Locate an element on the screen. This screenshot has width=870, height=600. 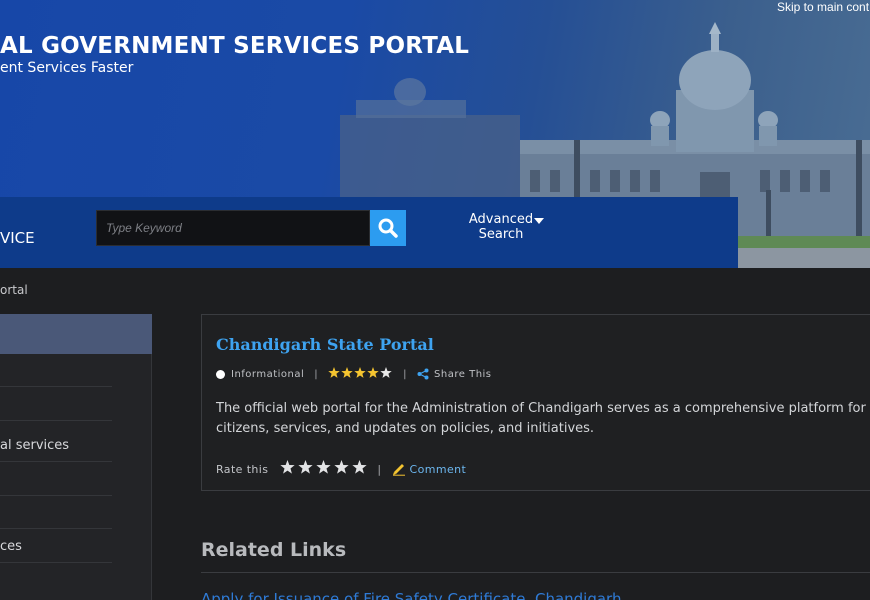
rating-stars is located at coordinates (360, 374).